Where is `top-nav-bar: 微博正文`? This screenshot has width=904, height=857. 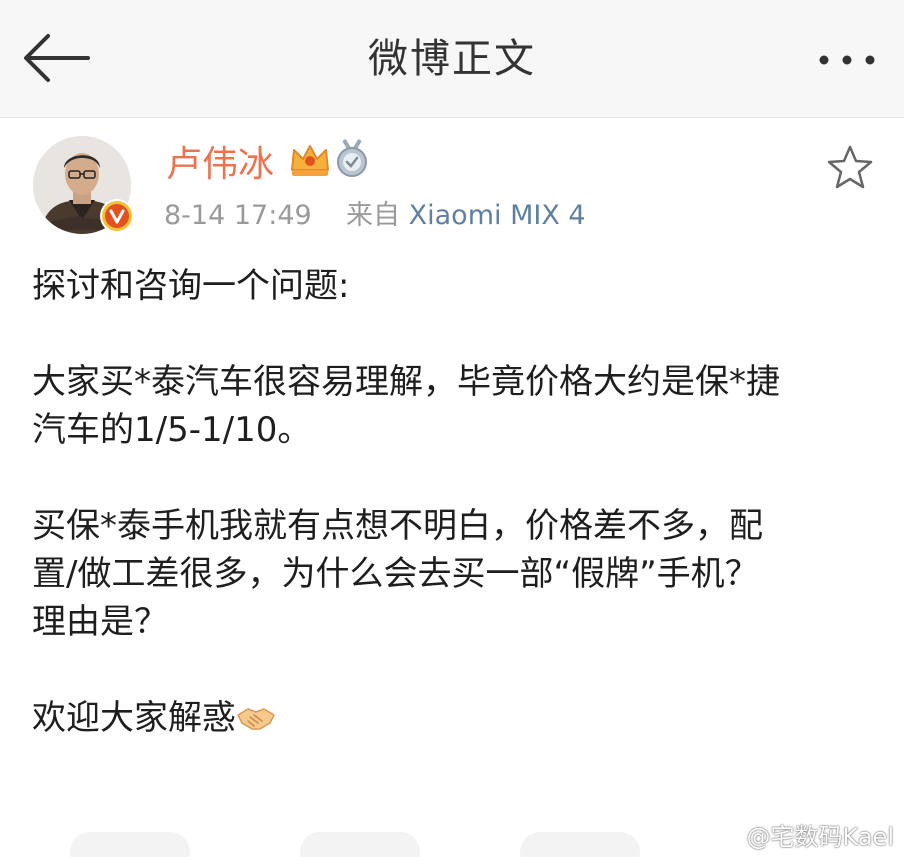 top-nav-bar: 微博正文 is located at coordinates (452, 59).